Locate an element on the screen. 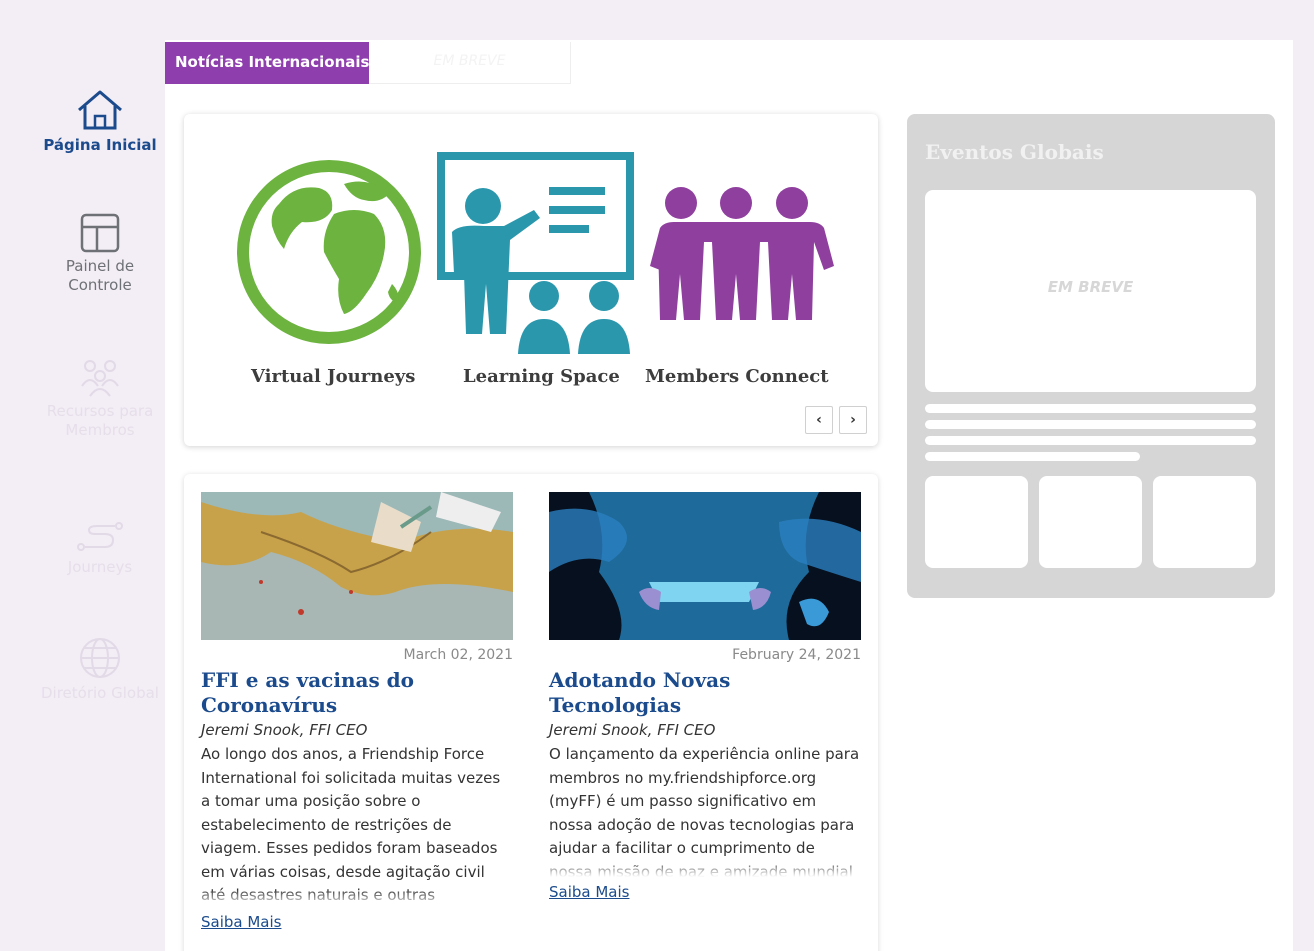 This screenshot has width=1314, height=951. tab-coming-soon: EM BREVE is located at coordinates (470, 63).